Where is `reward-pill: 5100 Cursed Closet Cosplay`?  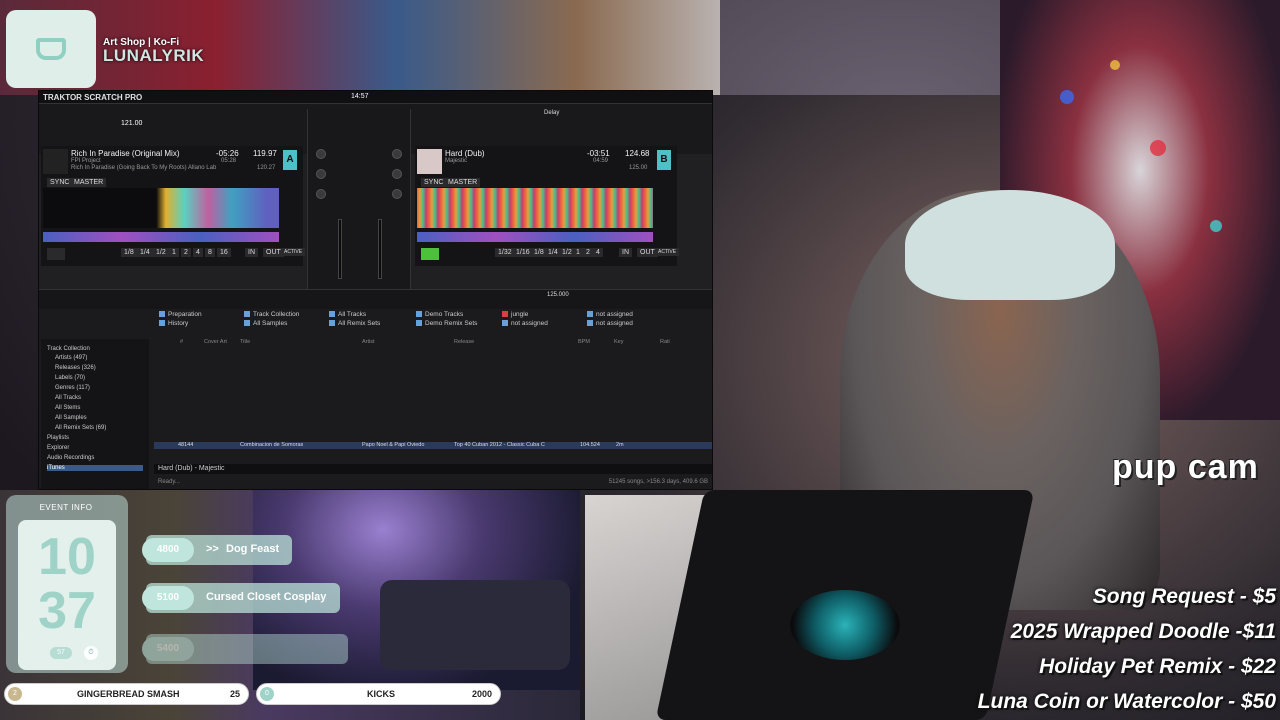 reward-pill: 5100 Cursed Closet Cosplay is located at coordinates (241, 598).